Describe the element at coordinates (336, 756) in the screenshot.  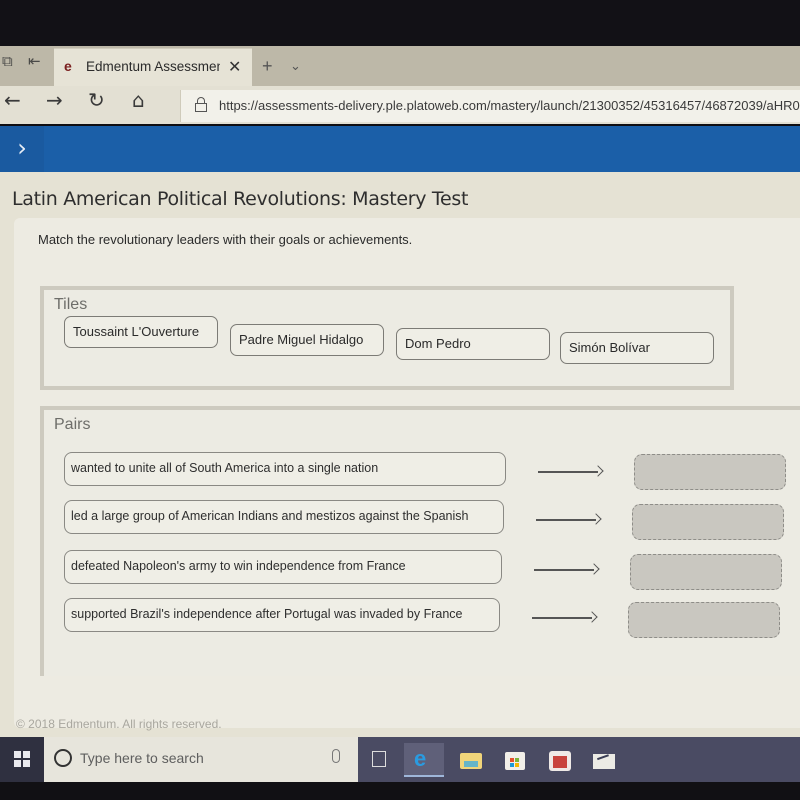
I see `microphone-icon` at that location.